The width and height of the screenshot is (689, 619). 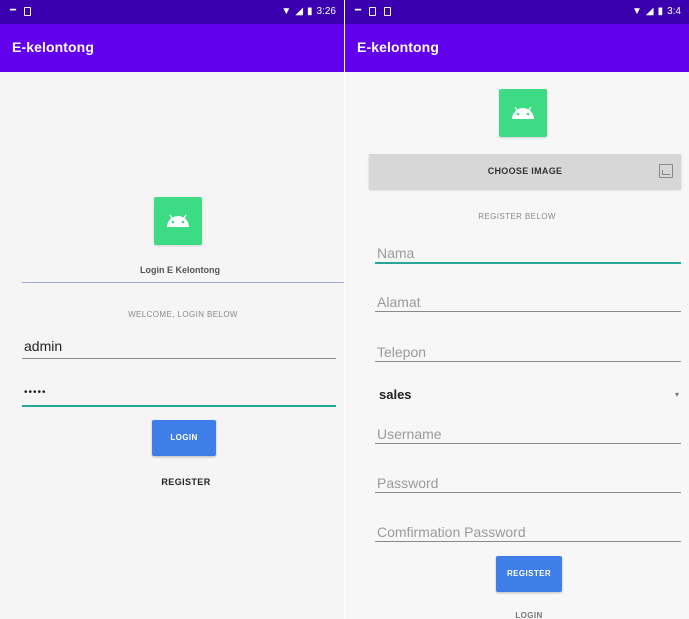 I want to click on alamat-input: Alamat, so click(x=399, y=302).